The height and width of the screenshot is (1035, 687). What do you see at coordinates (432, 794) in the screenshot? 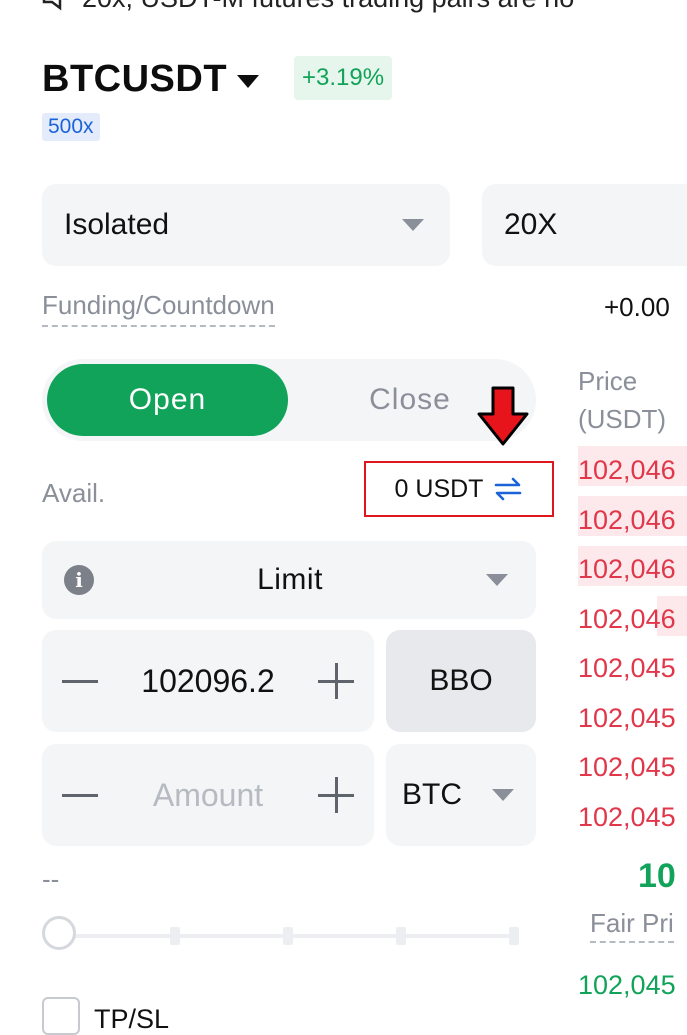
I see `unit-label: BTC` at bounding box center [432, 794].